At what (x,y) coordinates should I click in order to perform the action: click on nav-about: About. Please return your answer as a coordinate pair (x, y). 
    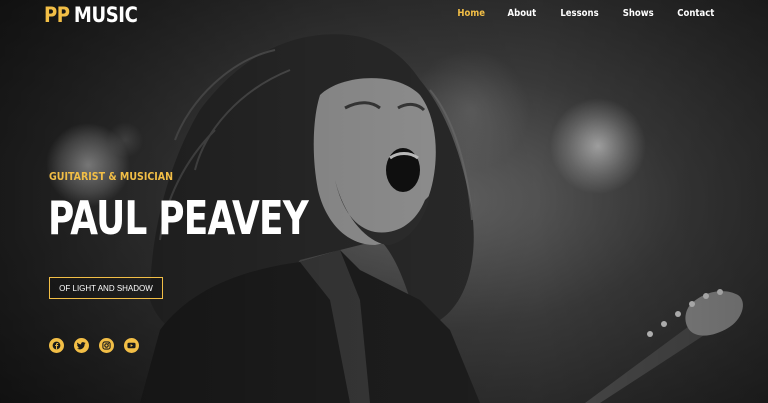
    Looking at the image, I should click on (522, 13).